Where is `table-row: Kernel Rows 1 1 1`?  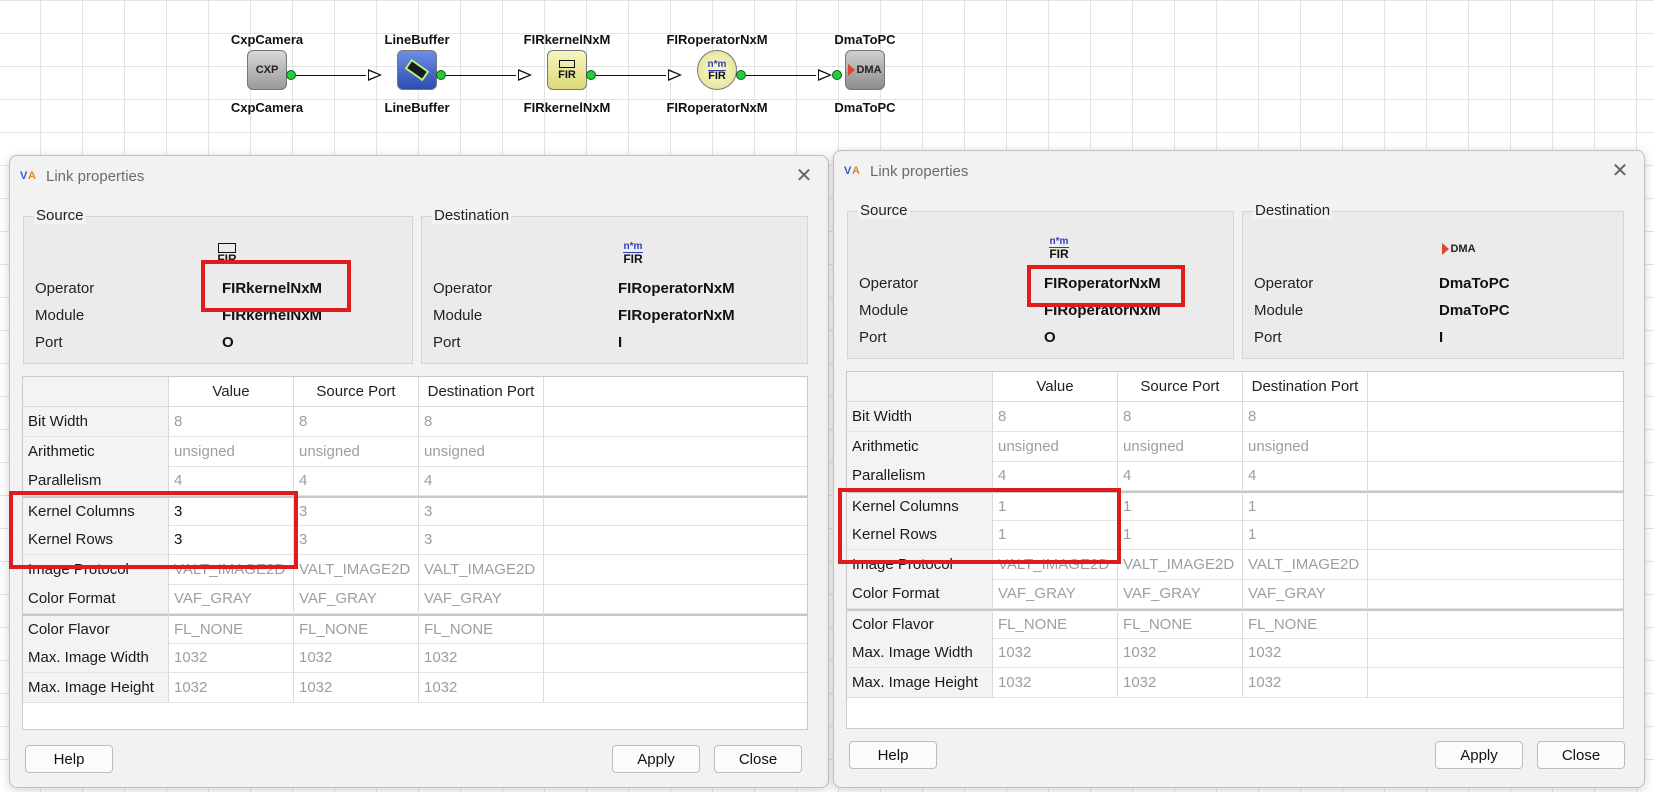
table-row: Kernel Rows 1 1 1 is located at coordinates (1235, 535).